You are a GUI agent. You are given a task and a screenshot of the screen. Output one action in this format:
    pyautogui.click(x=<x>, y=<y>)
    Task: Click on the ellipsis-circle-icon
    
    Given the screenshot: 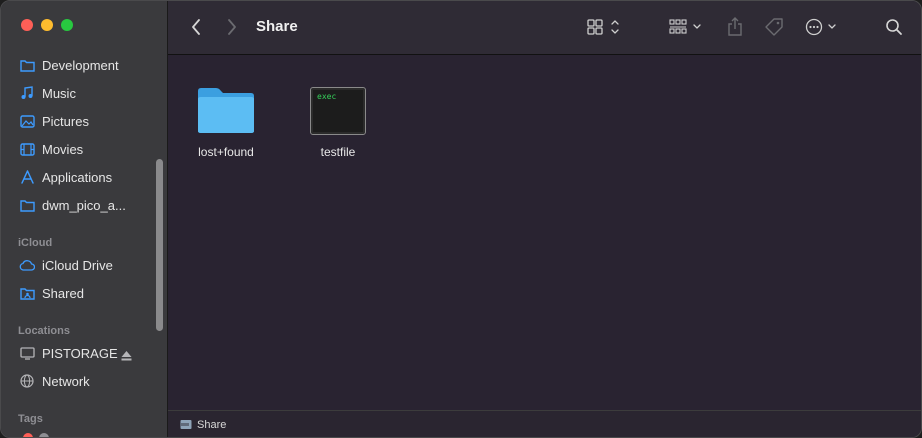 What is the action you would take?
    pyautogui.click(x=820, y=27)
    